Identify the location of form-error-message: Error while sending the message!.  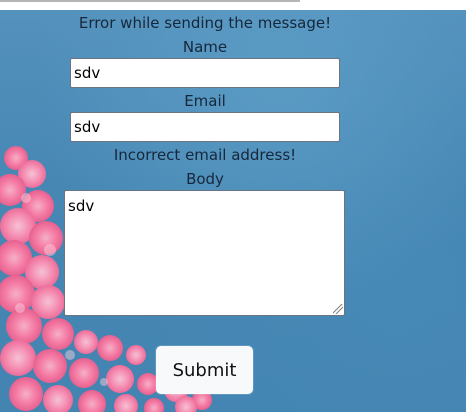
(205, 23).